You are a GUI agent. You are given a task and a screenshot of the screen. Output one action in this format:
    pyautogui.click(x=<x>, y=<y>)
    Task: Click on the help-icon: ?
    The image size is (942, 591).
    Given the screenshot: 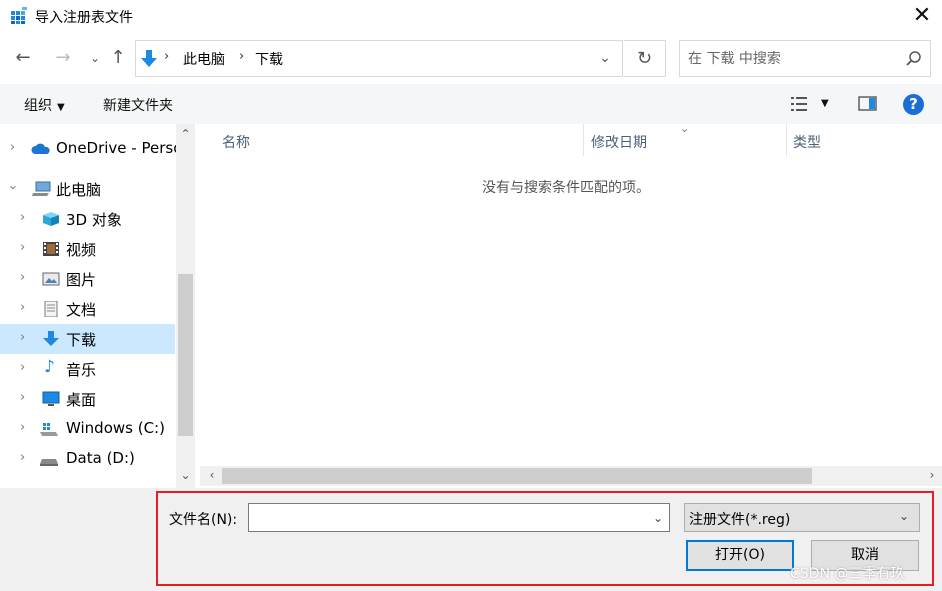 What is the action you would take?
    pyautogui.click(x=913, y=104)
    